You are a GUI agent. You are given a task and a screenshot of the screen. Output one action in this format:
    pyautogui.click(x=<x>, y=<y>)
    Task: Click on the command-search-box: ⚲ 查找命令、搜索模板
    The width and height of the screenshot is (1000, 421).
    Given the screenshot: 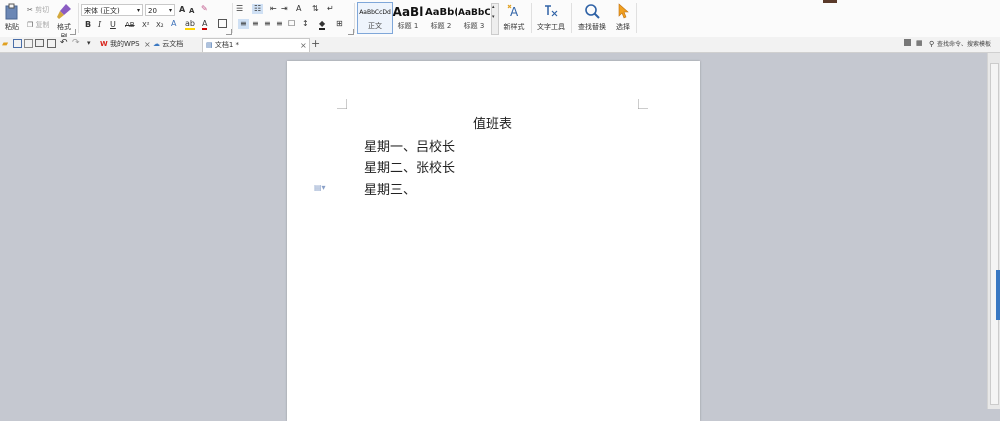 What is the action you would take?
    pyautogui.click(x=964, y=44)
    